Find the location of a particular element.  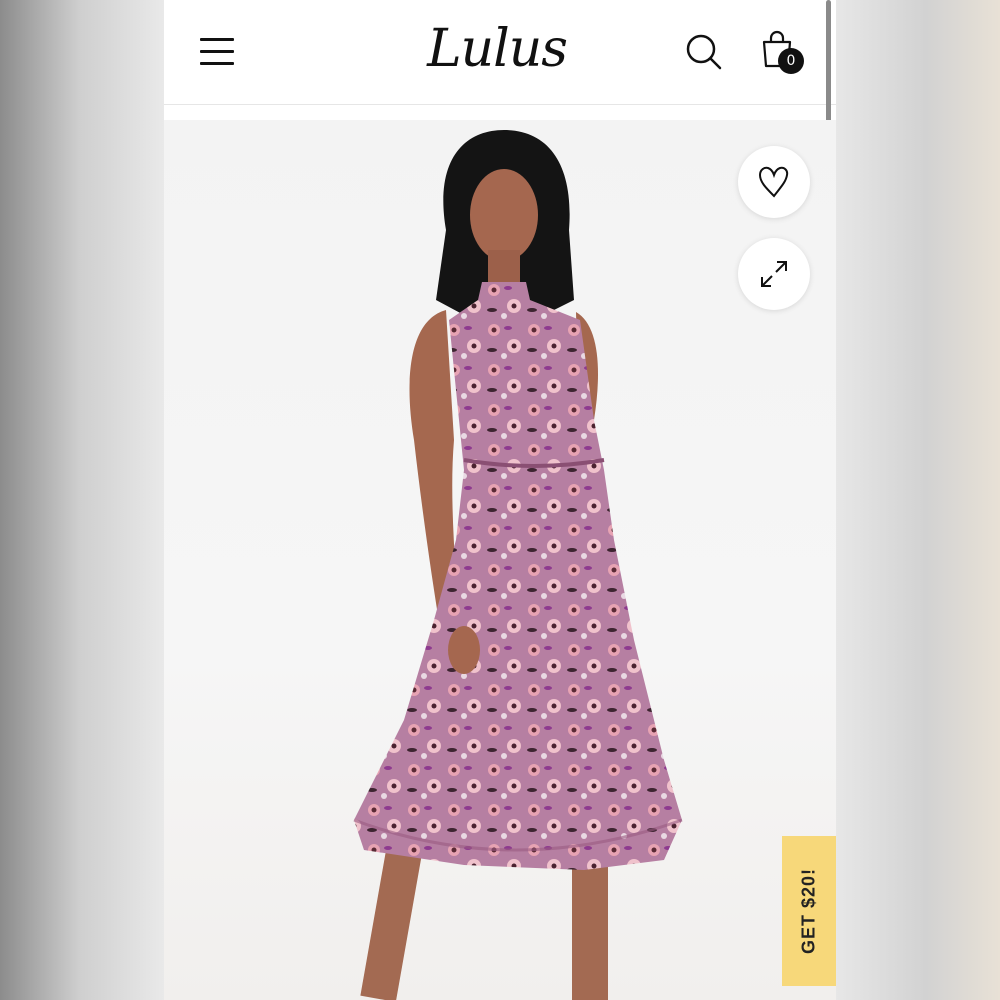

site-header: Lulus 0 is located at coordinates (500, 52).